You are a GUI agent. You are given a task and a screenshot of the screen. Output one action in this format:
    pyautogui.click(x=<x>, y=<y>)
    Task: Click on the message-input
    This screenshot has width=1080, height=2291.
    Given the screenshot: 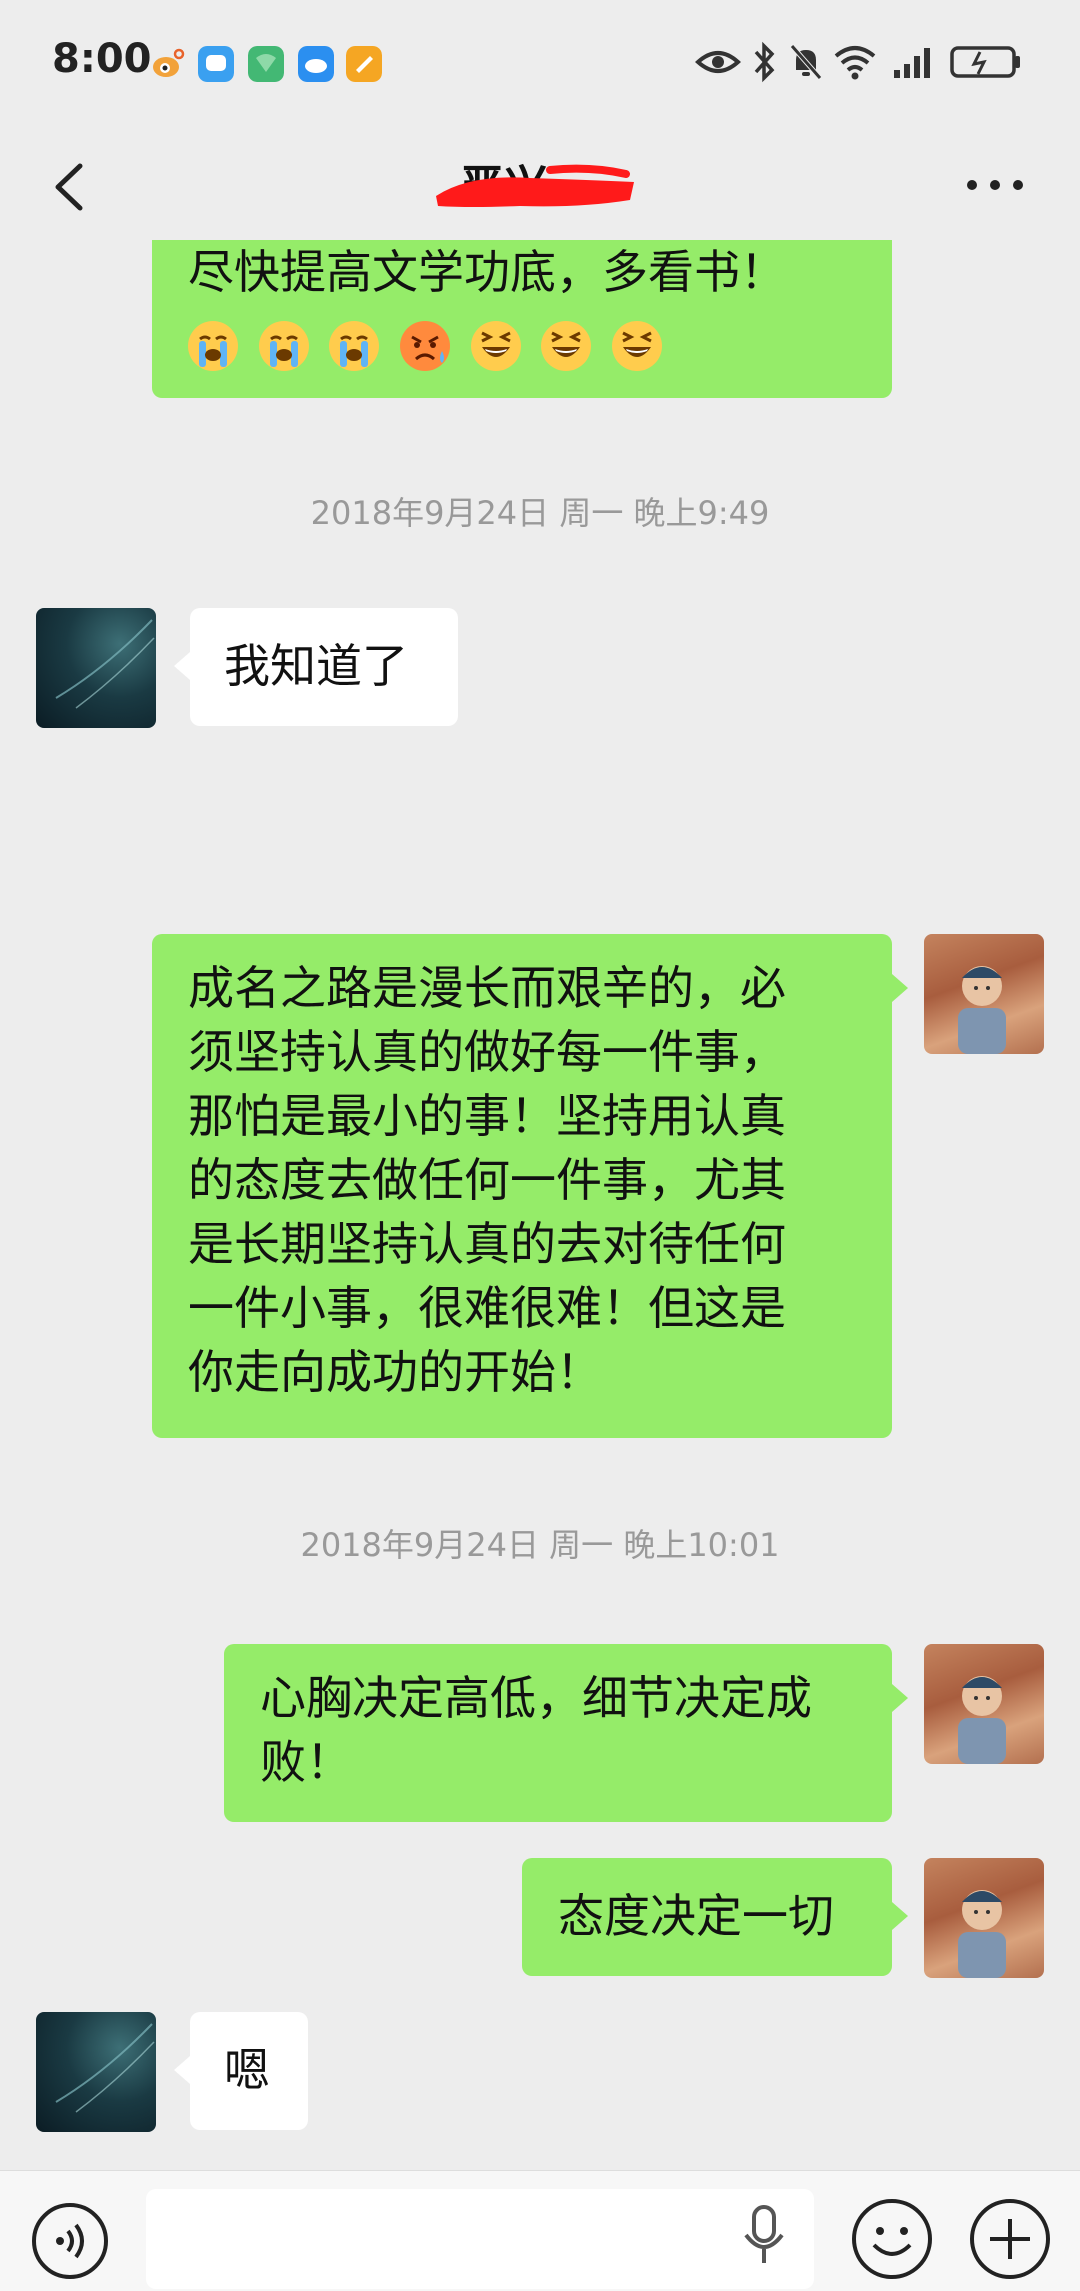 What is the action you would take?
    pyautogui.click(x=480, y=2239)
    